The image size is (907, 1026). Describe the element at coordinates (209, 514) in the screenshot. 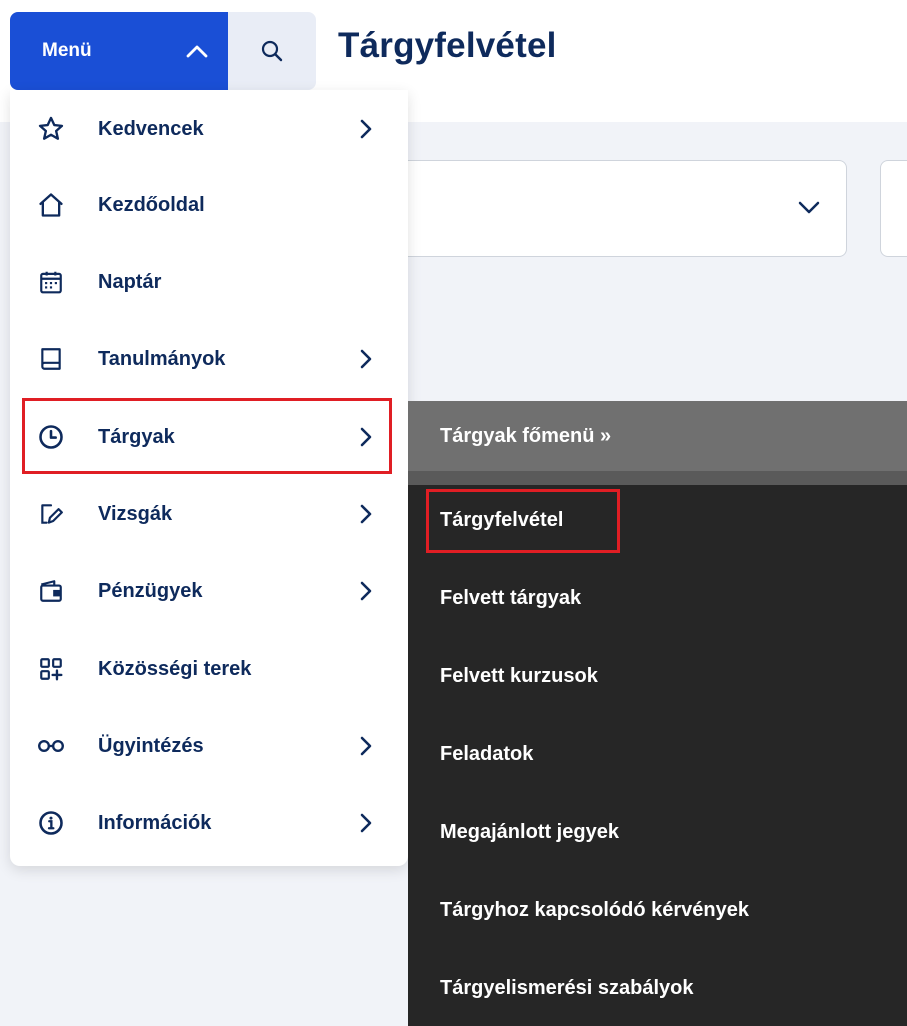

I see `menu-item-vizsgak: Vizsgák` at that location.